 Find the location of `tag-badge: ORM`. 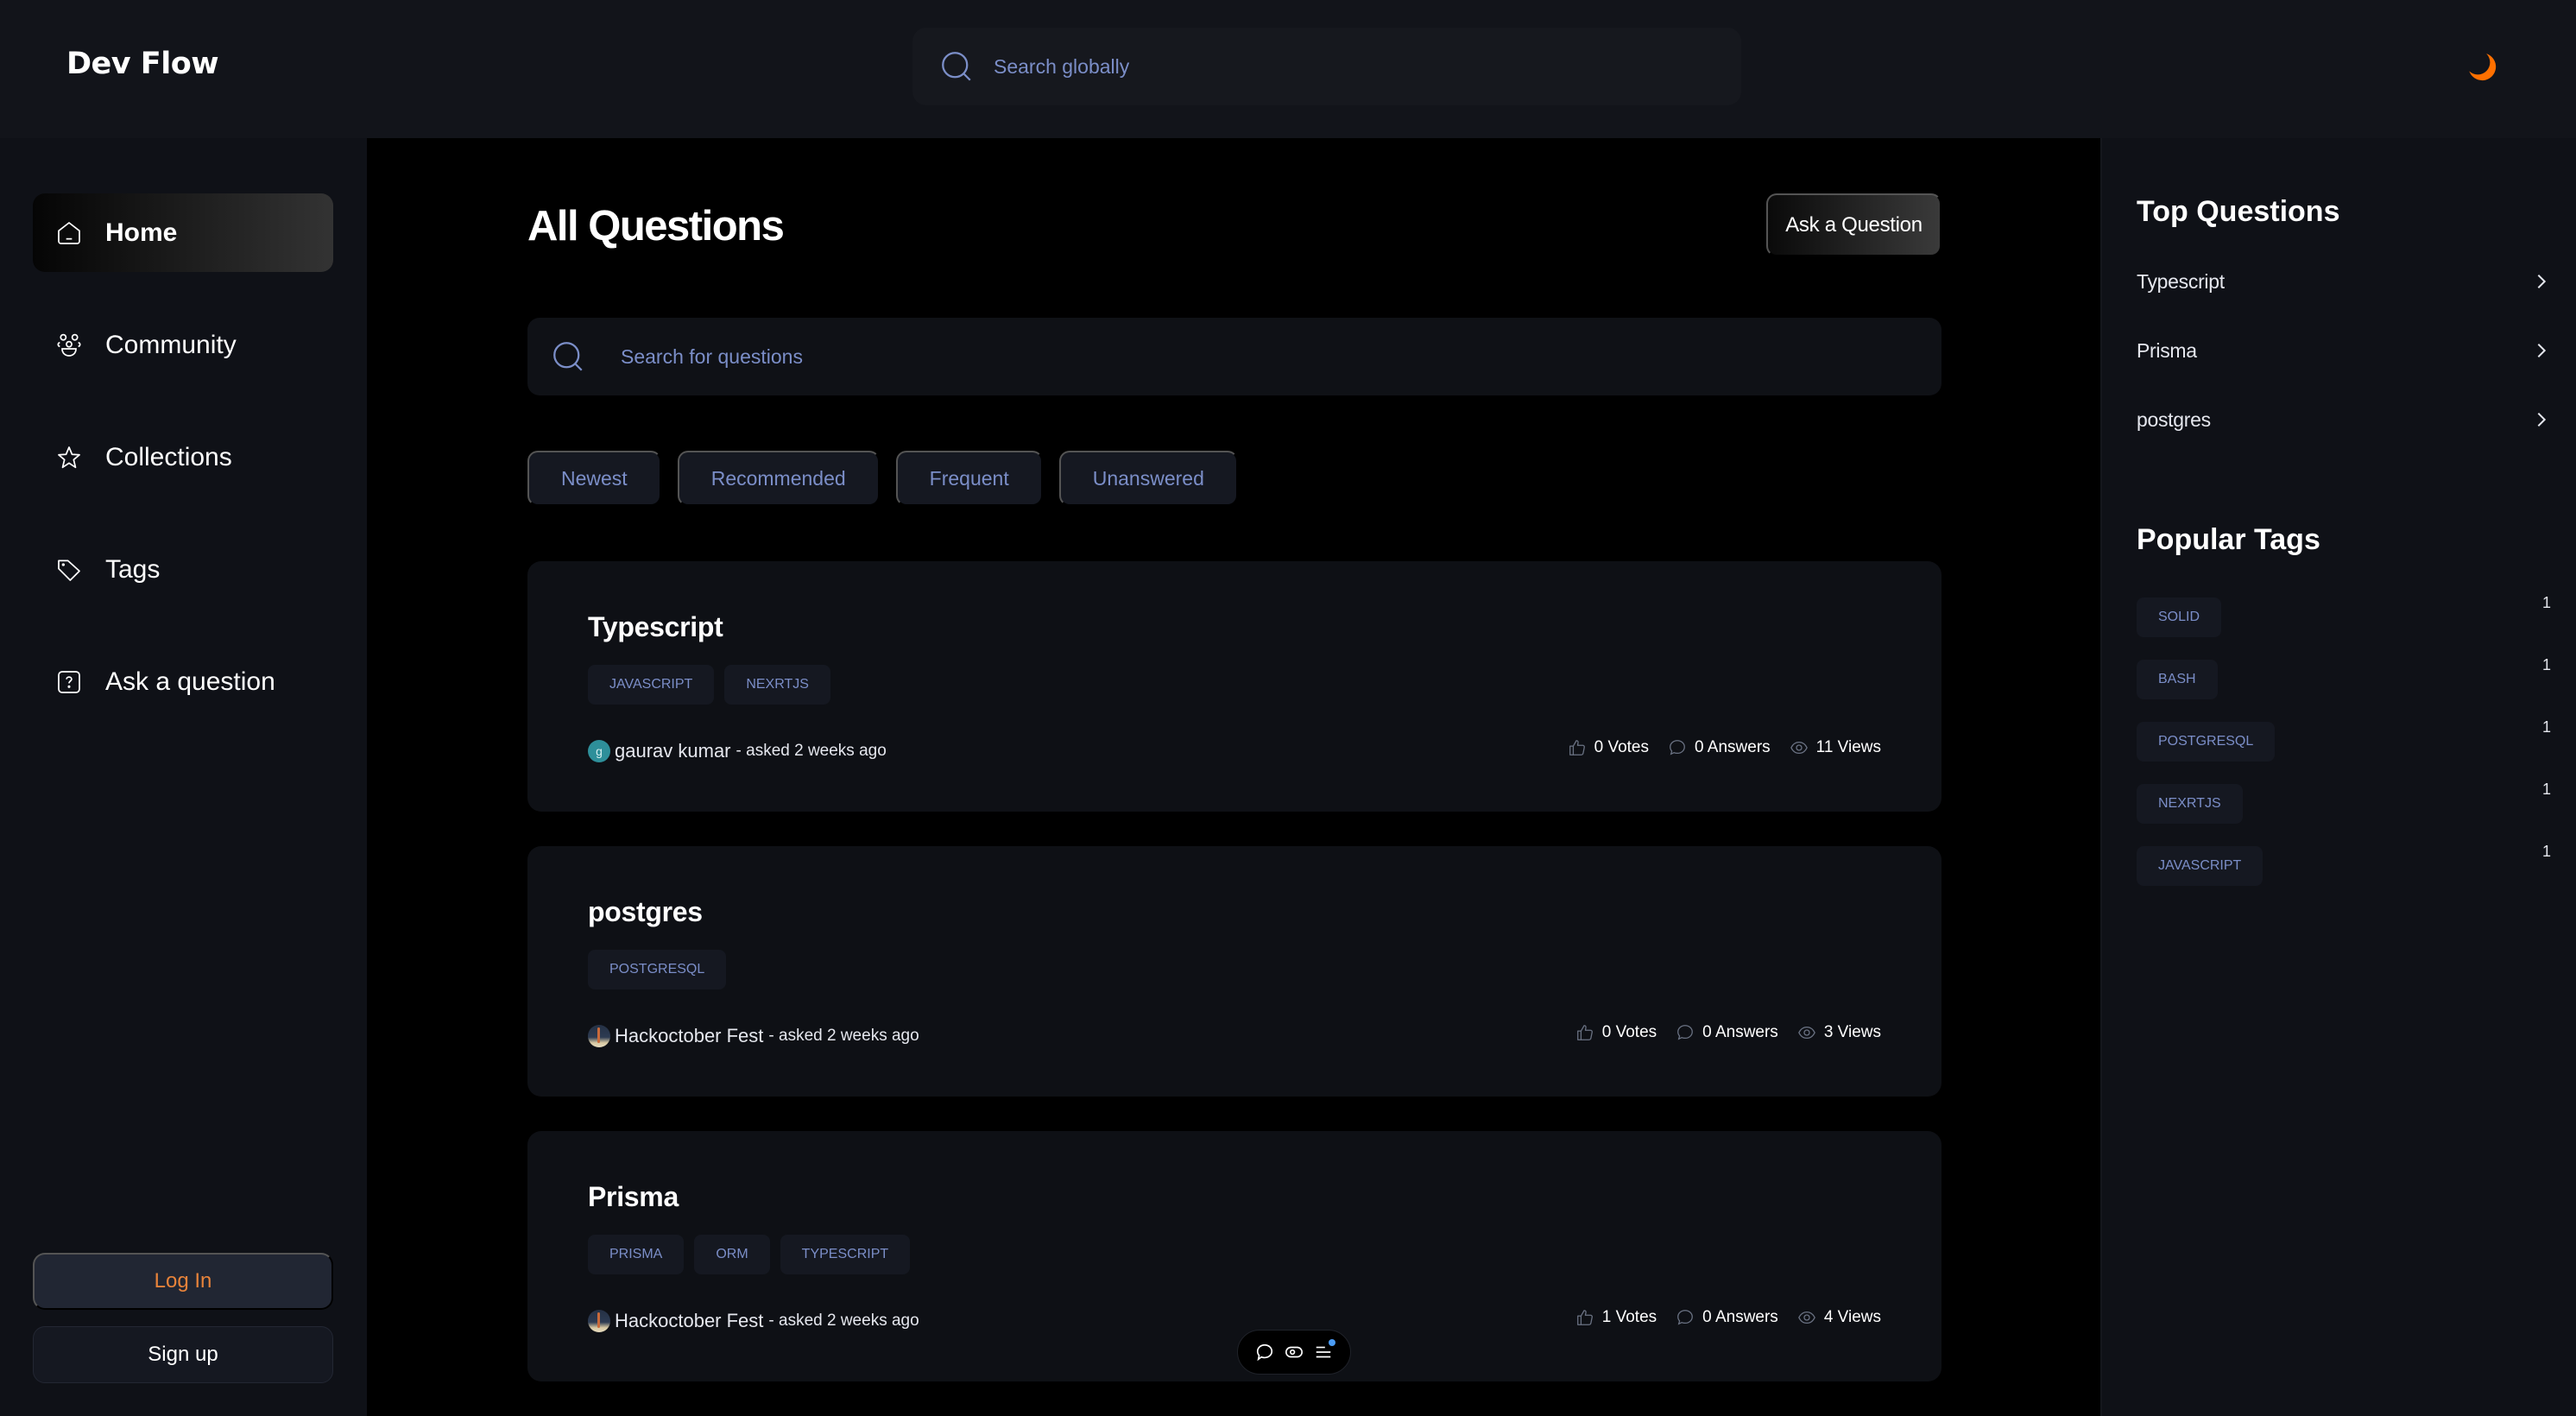

tag-badge: ORM is located at coordinates (732, 1254).